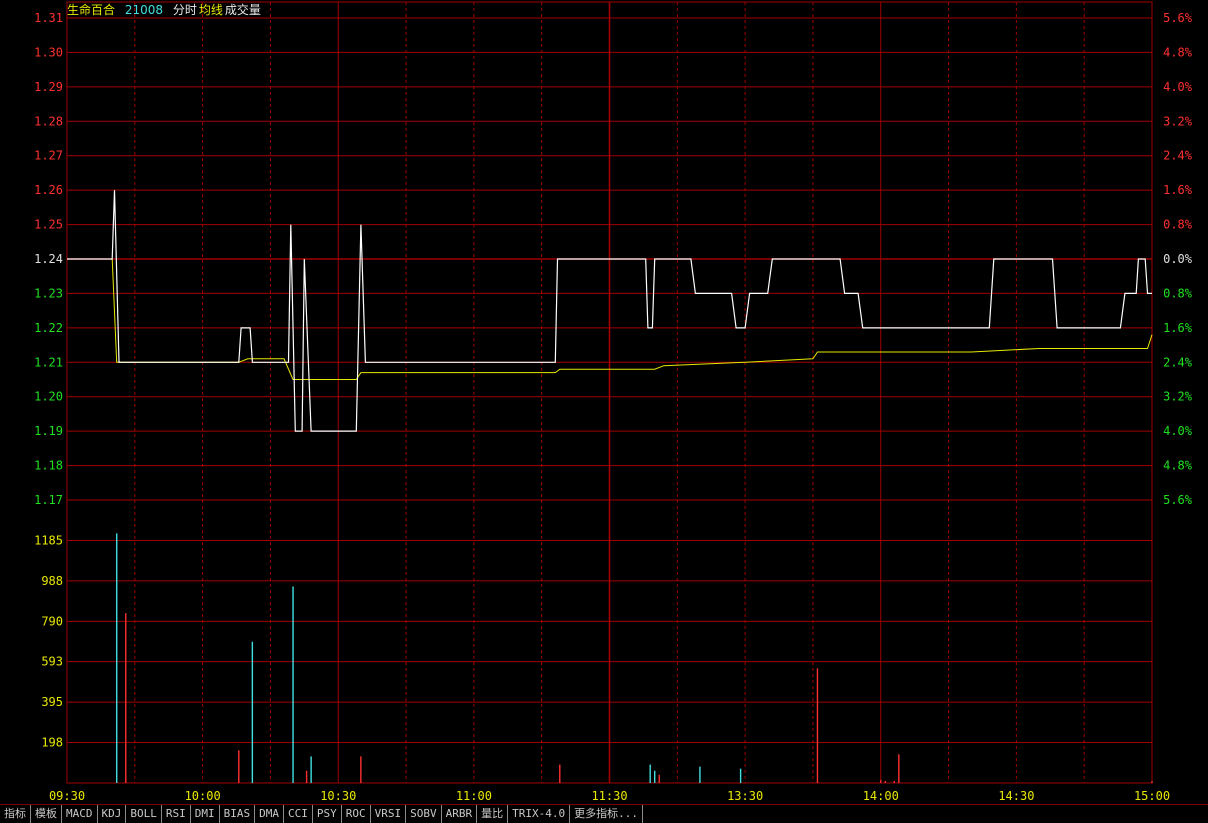 The width and height of the screenshot is (1208, 823). Describe the element at coordinates (1016, 796) in the screenshot. I see `time-tick-label: 14:30` at that location.